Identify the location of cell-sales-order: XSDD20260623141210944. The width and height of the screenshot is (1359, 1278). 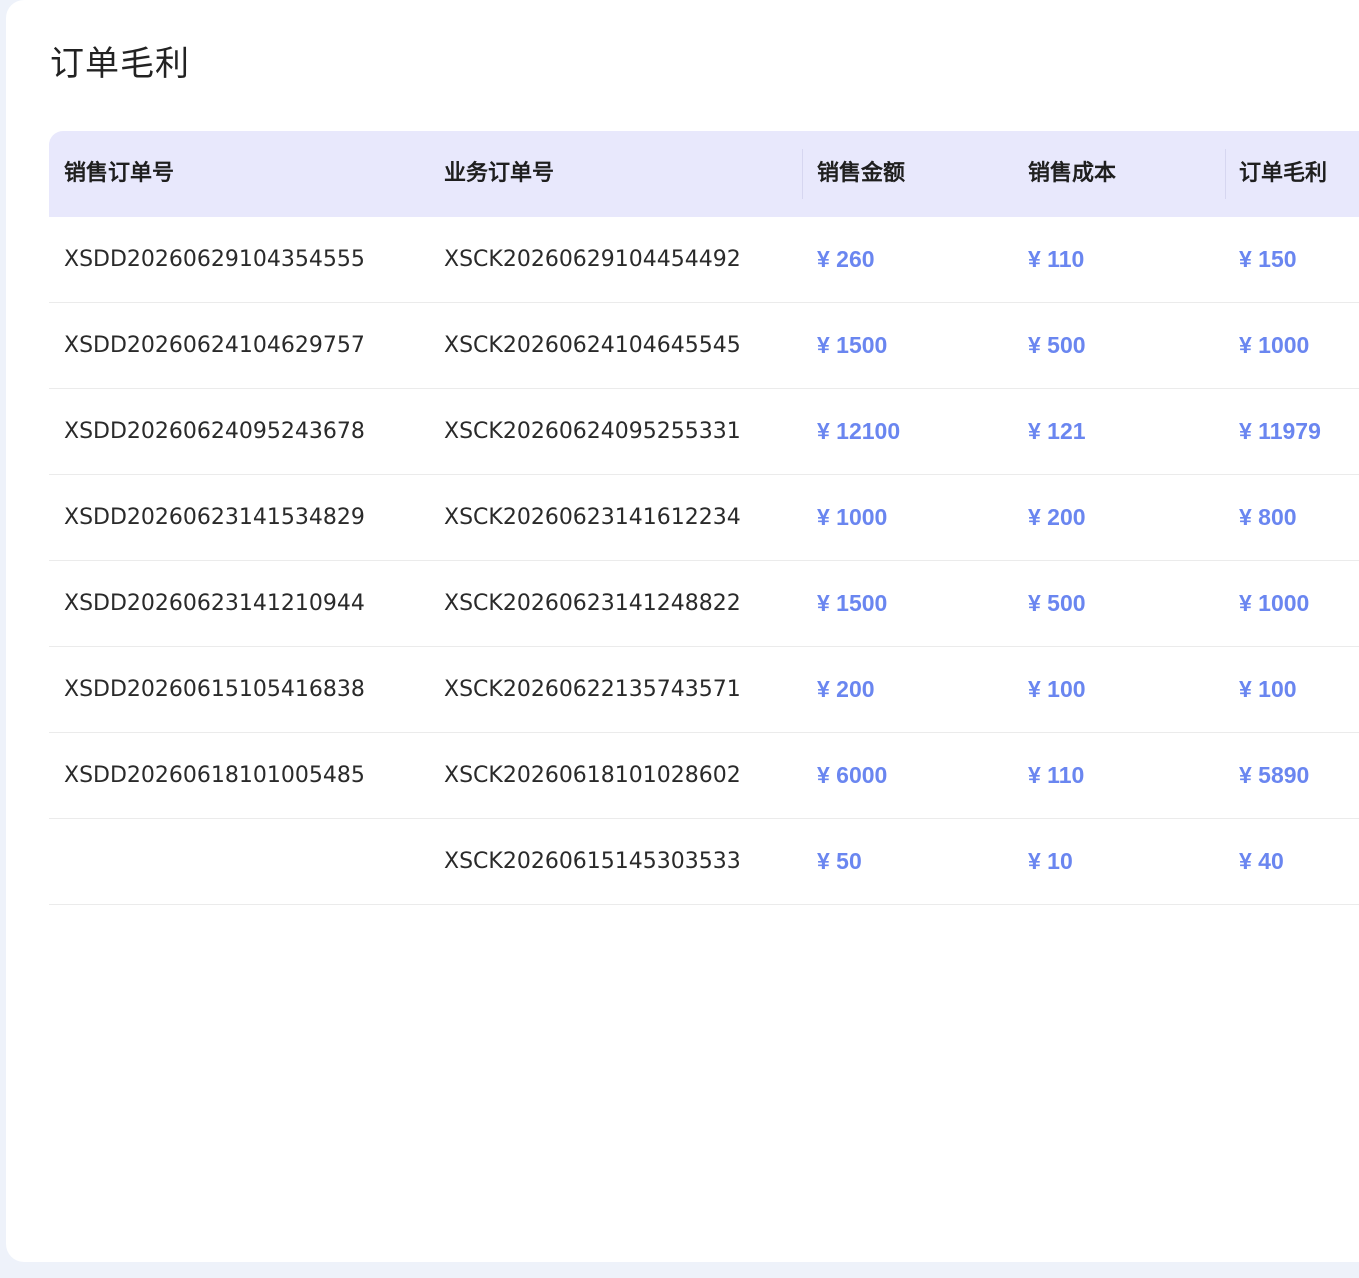
(214, 603).